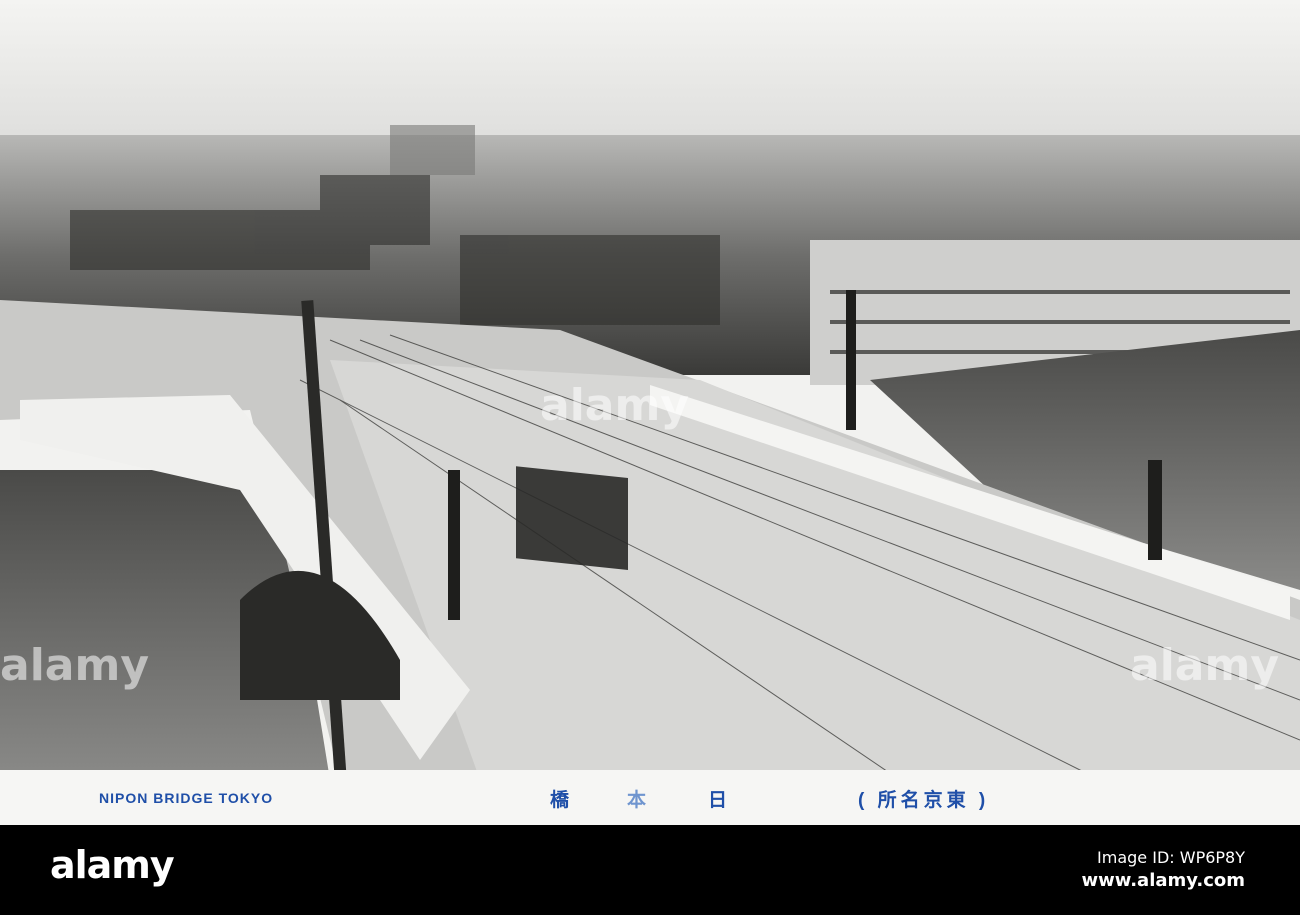 This screenshot has height=915, width=1300. What do you see at coordinates (186, 798) in the screenshot?
I see `caption-english: NIPON BRIDGE TOKYO` at bounding box center [186, 798].